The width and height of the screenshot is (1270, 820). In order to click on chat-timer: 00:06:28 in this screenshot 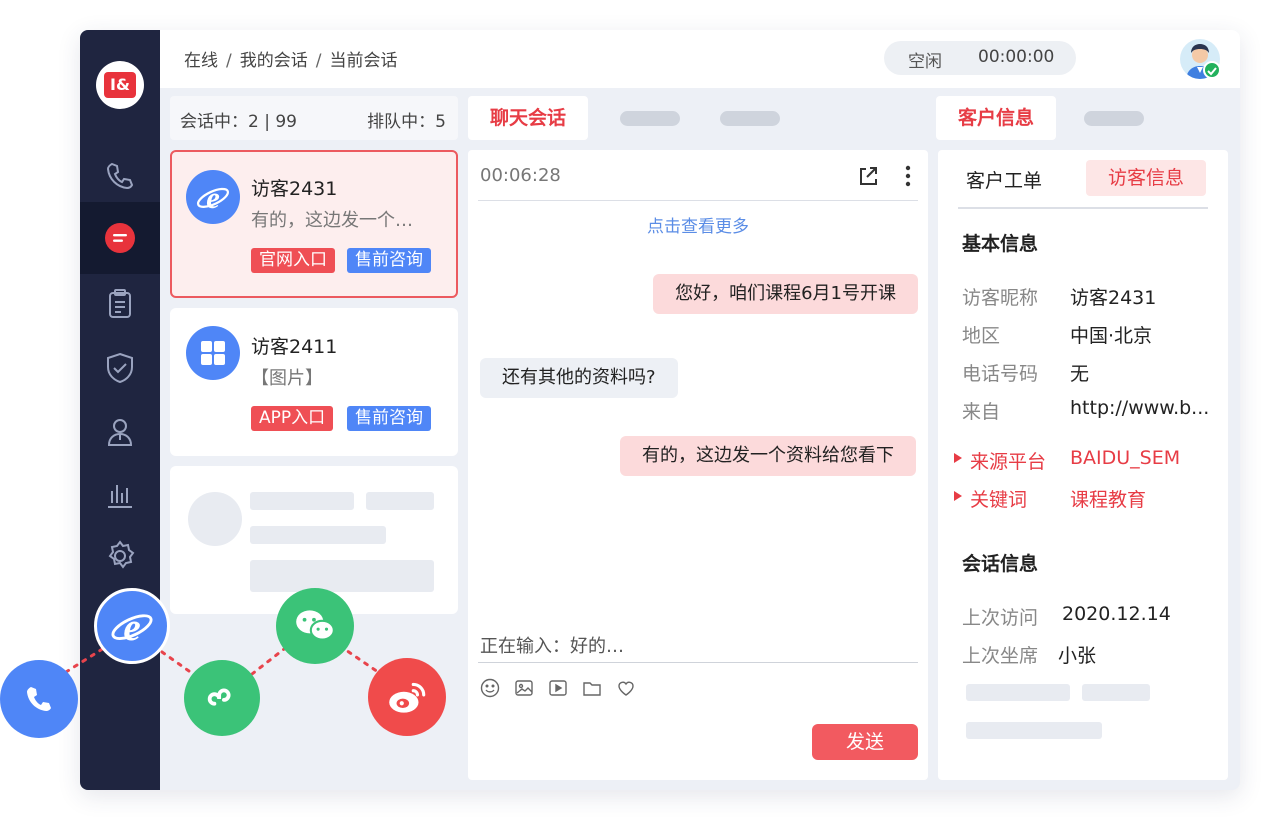, I will do `click(520, 175)`.